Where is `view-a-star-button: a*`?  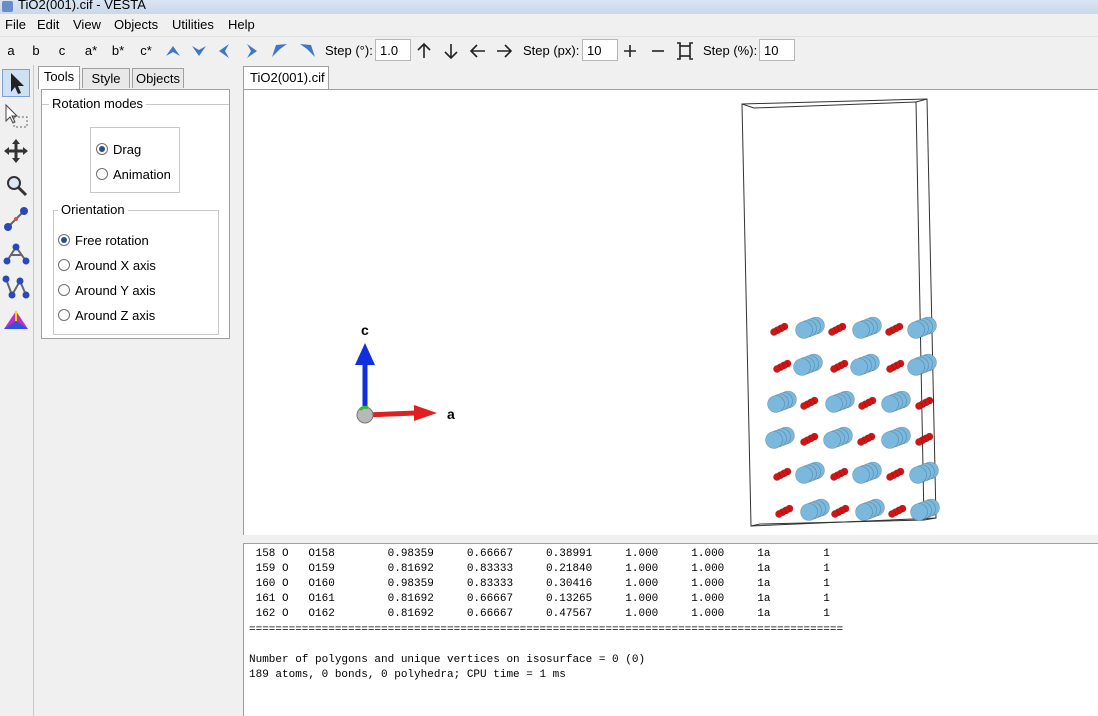 view-a-star-button: a* is located at coordinates (91, 51).